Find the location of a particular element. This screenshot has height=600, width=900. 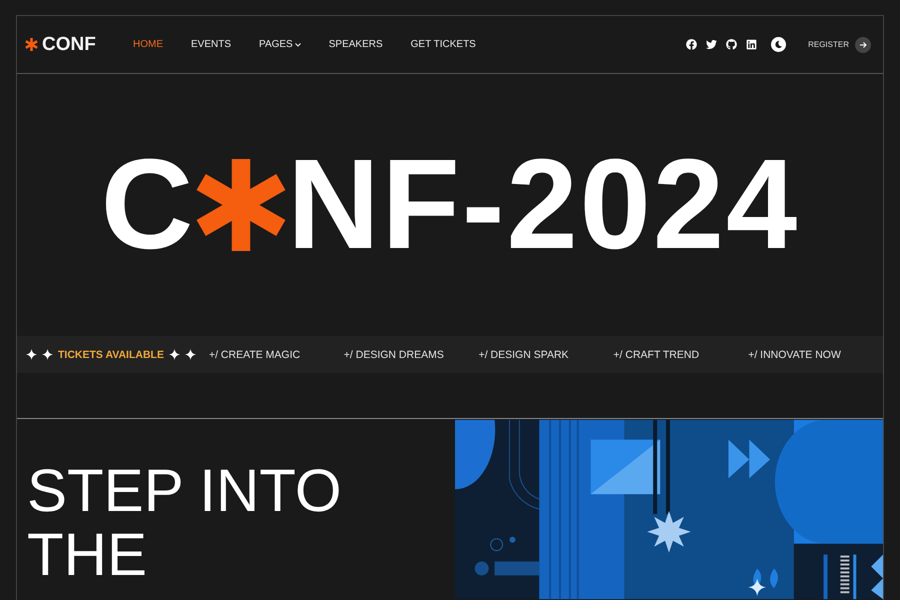

logo-text: CONF is located at coordinates (69, 45).